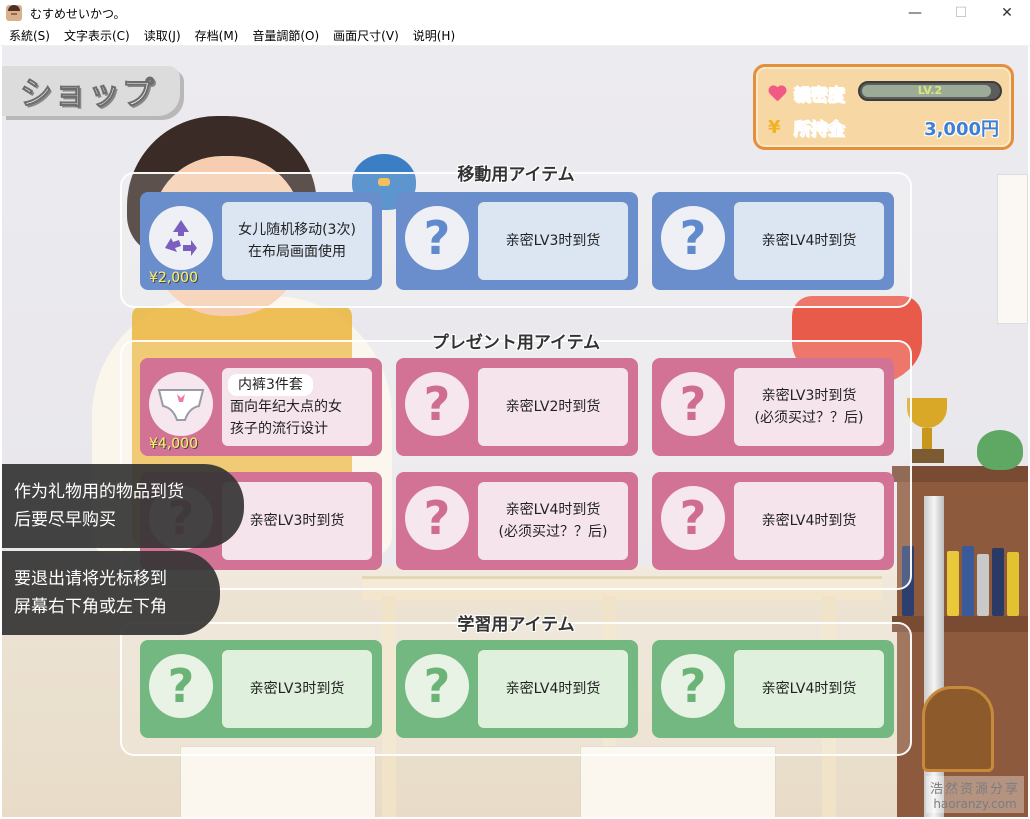  I want to click on hint-tooltip-gifts: 作为礼物用的物品到货 后要尽早购买, so click(123, 506).